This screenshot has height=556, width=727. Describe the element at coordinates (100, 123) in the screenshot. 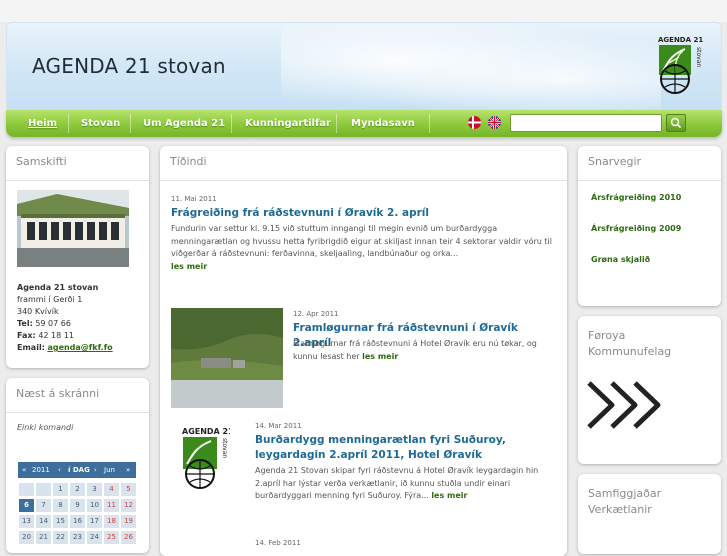

I see `nav-stovan: Stovan` at that location.